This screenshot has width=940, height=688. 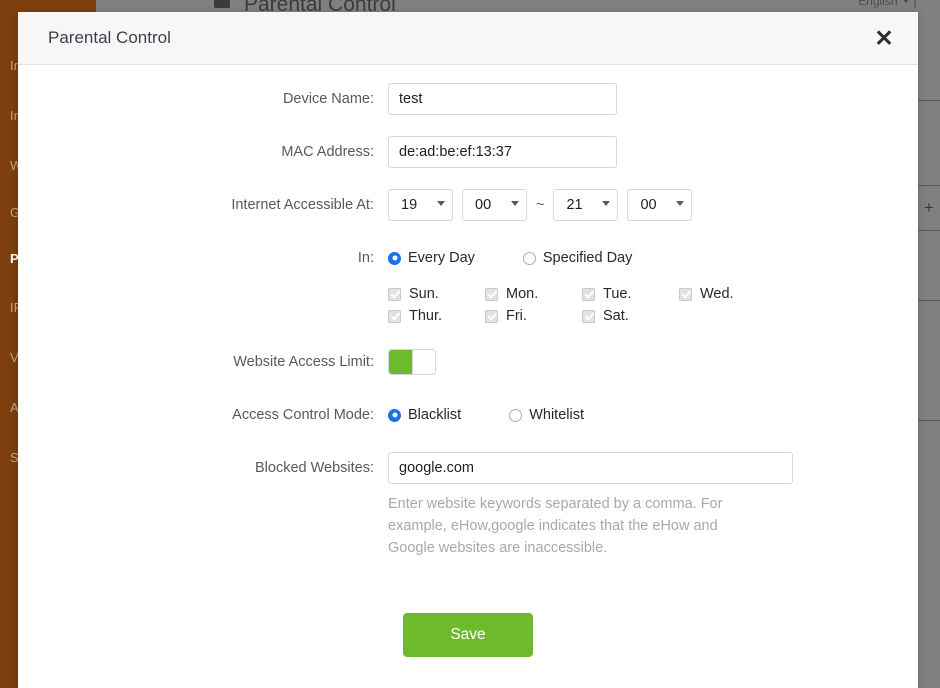 What do you see at coordinates (522, 294) in the screenshot?
I see `day-label: Mon.` at bounding box center [522, 294].